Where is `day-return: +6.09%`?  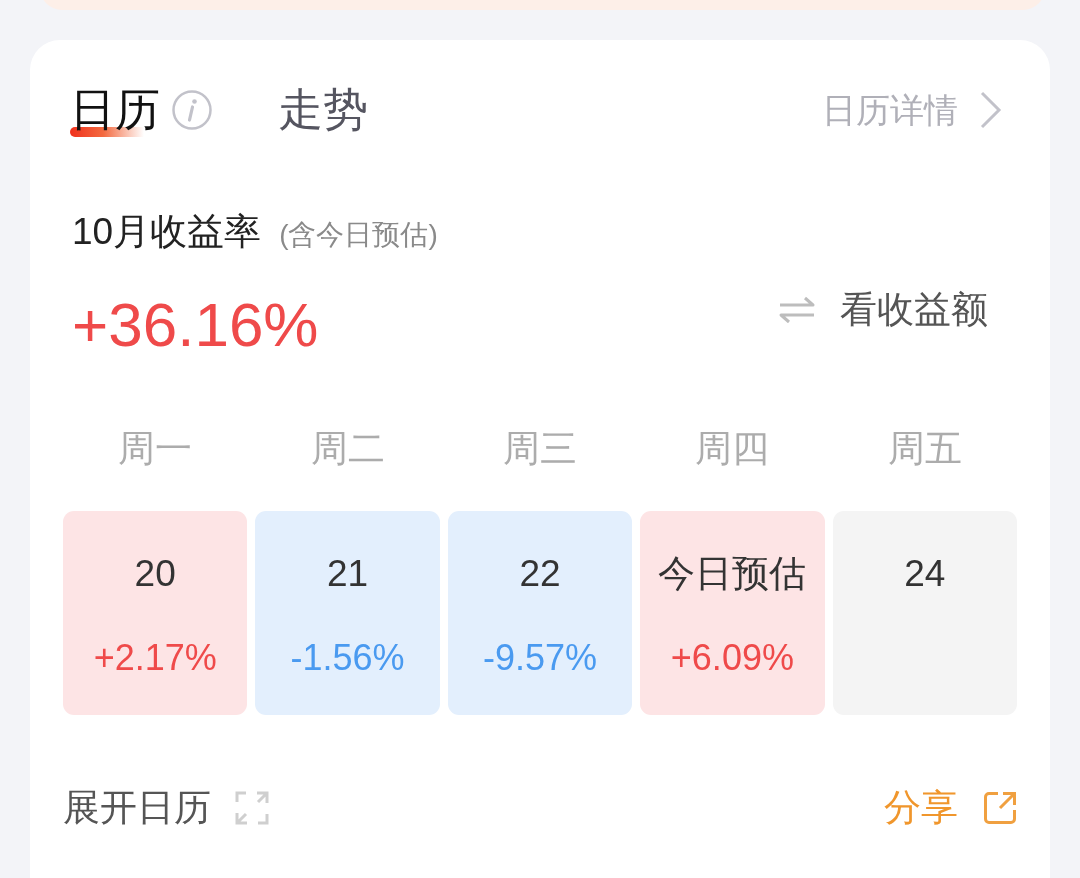
day-return: +6.09% is located at coordinates (732, 658).